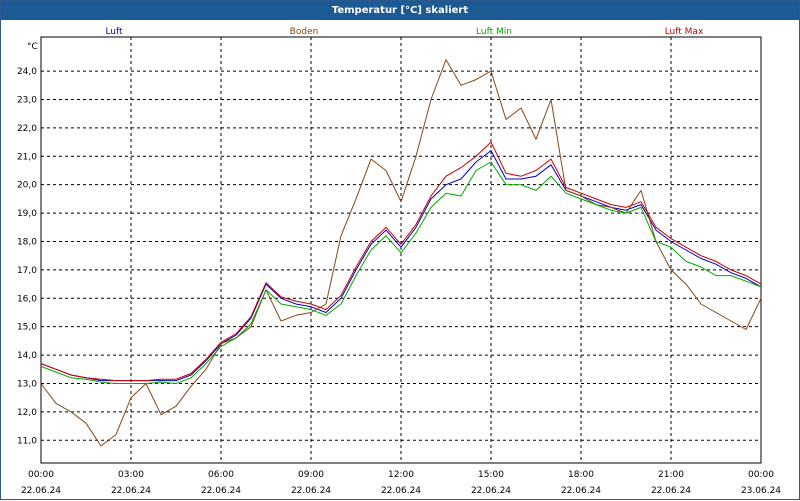 The image size is (800, 501). Describe the element at coordinates (27, 72) in the screenshot. I see `y-tick-label: 24,0` at that location.